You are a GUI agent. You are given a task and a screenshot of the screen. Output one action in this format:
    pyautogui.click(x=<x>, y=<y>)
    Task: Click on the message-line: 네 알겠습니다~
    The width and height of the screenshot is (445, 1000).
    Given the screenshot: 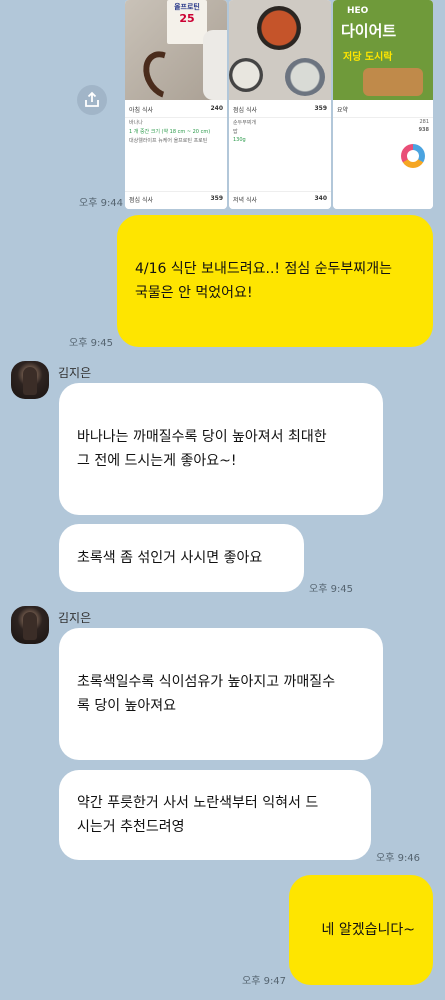 What is the action you would take?
    pyautogui.click(x=368, y=930)
    